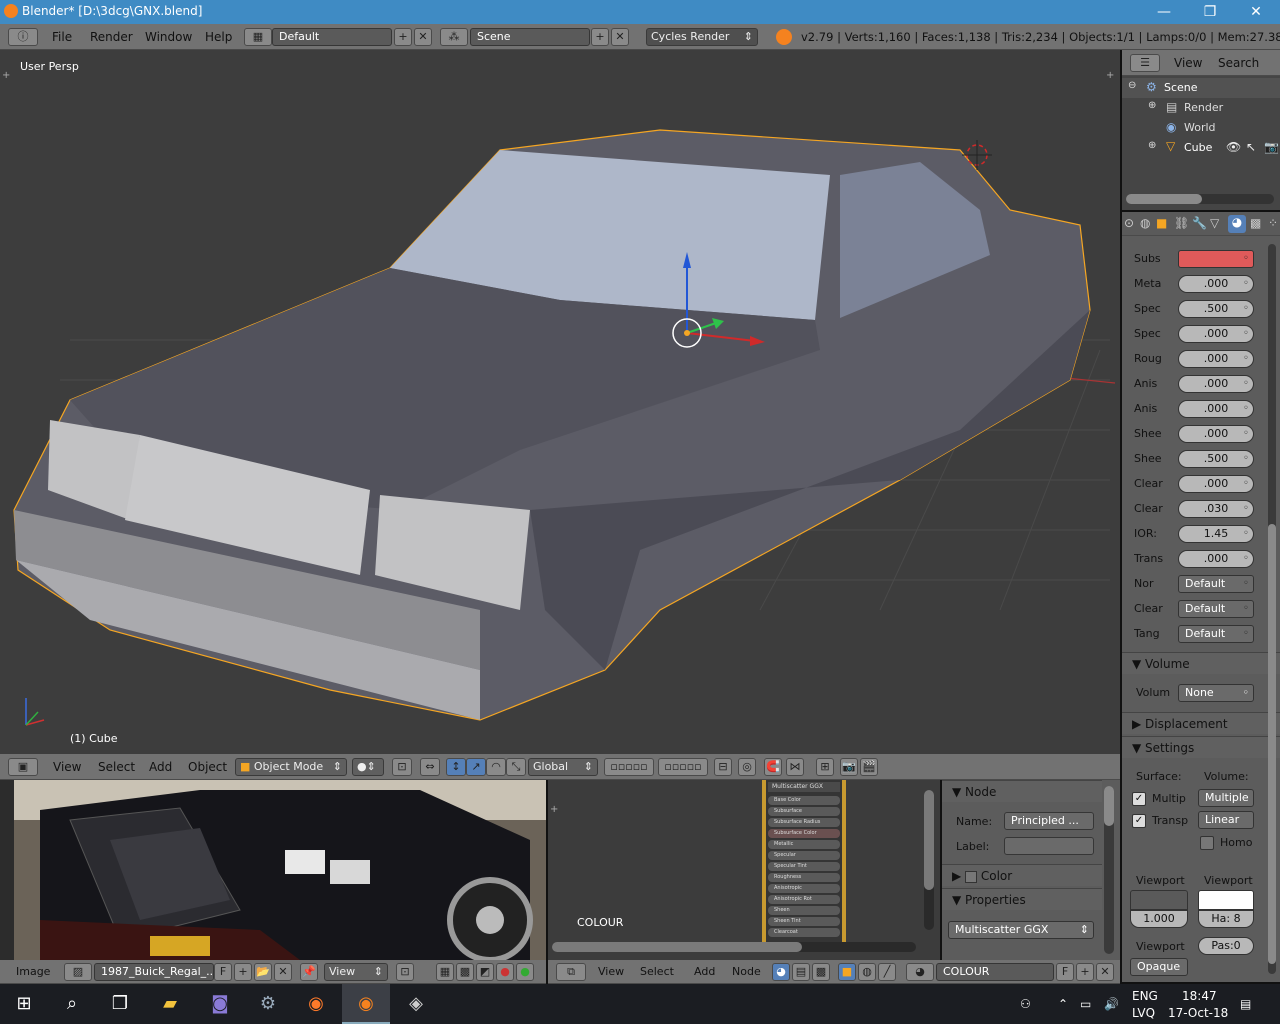  What do you see at coordinates (454, 37) in the screenshot?
I see `scene-icon: ⁂` at bounding box center [454, 37].